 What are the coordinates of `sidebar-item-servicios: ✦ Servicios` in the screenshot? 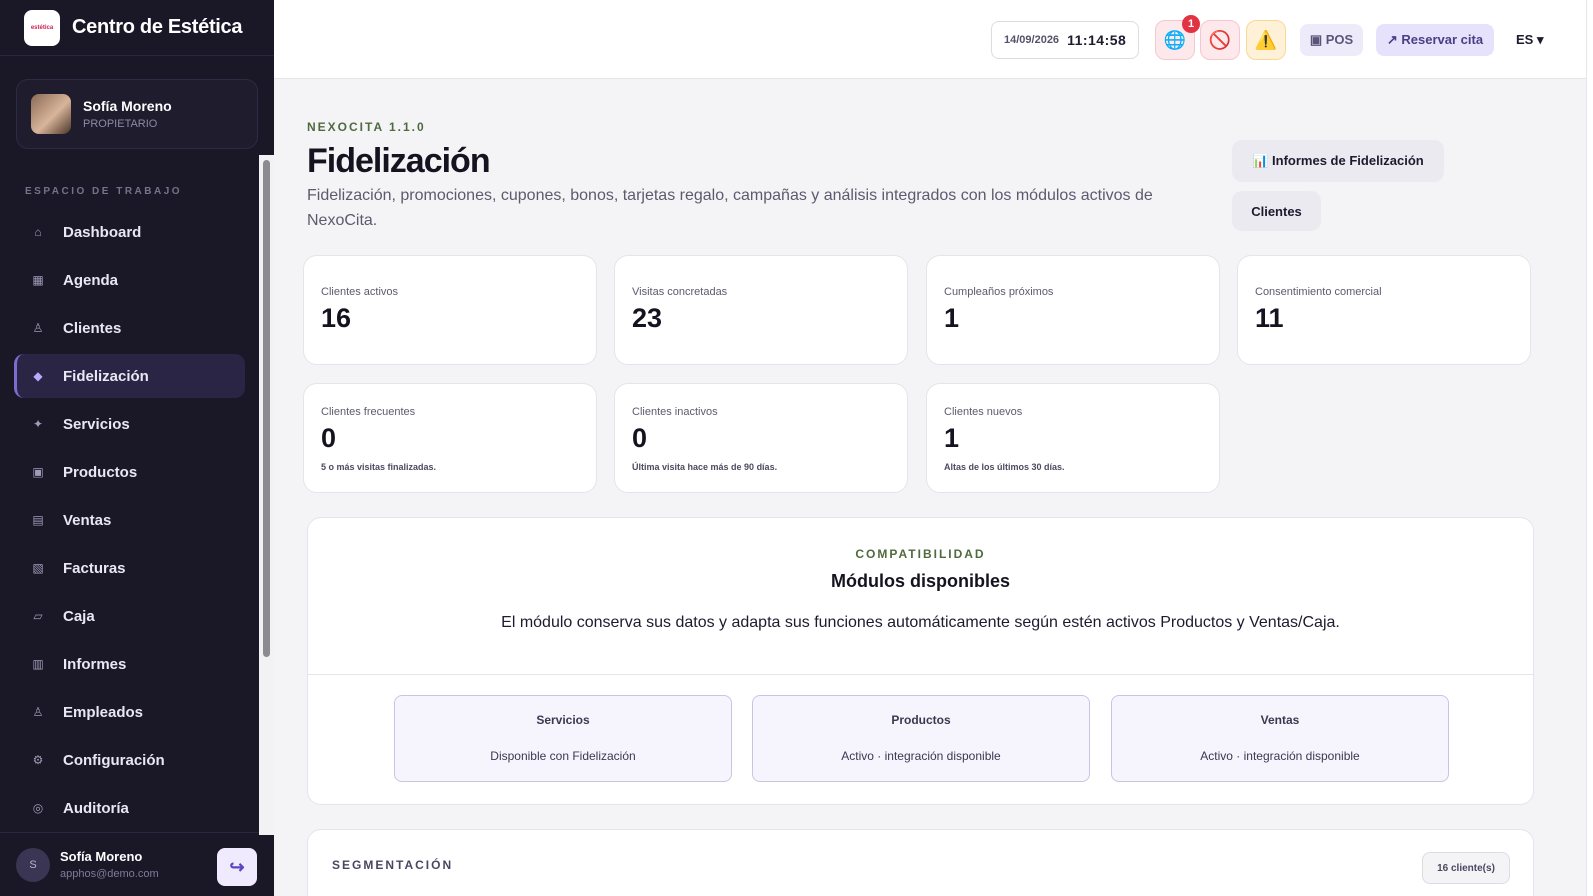 It's located at (129, 424).